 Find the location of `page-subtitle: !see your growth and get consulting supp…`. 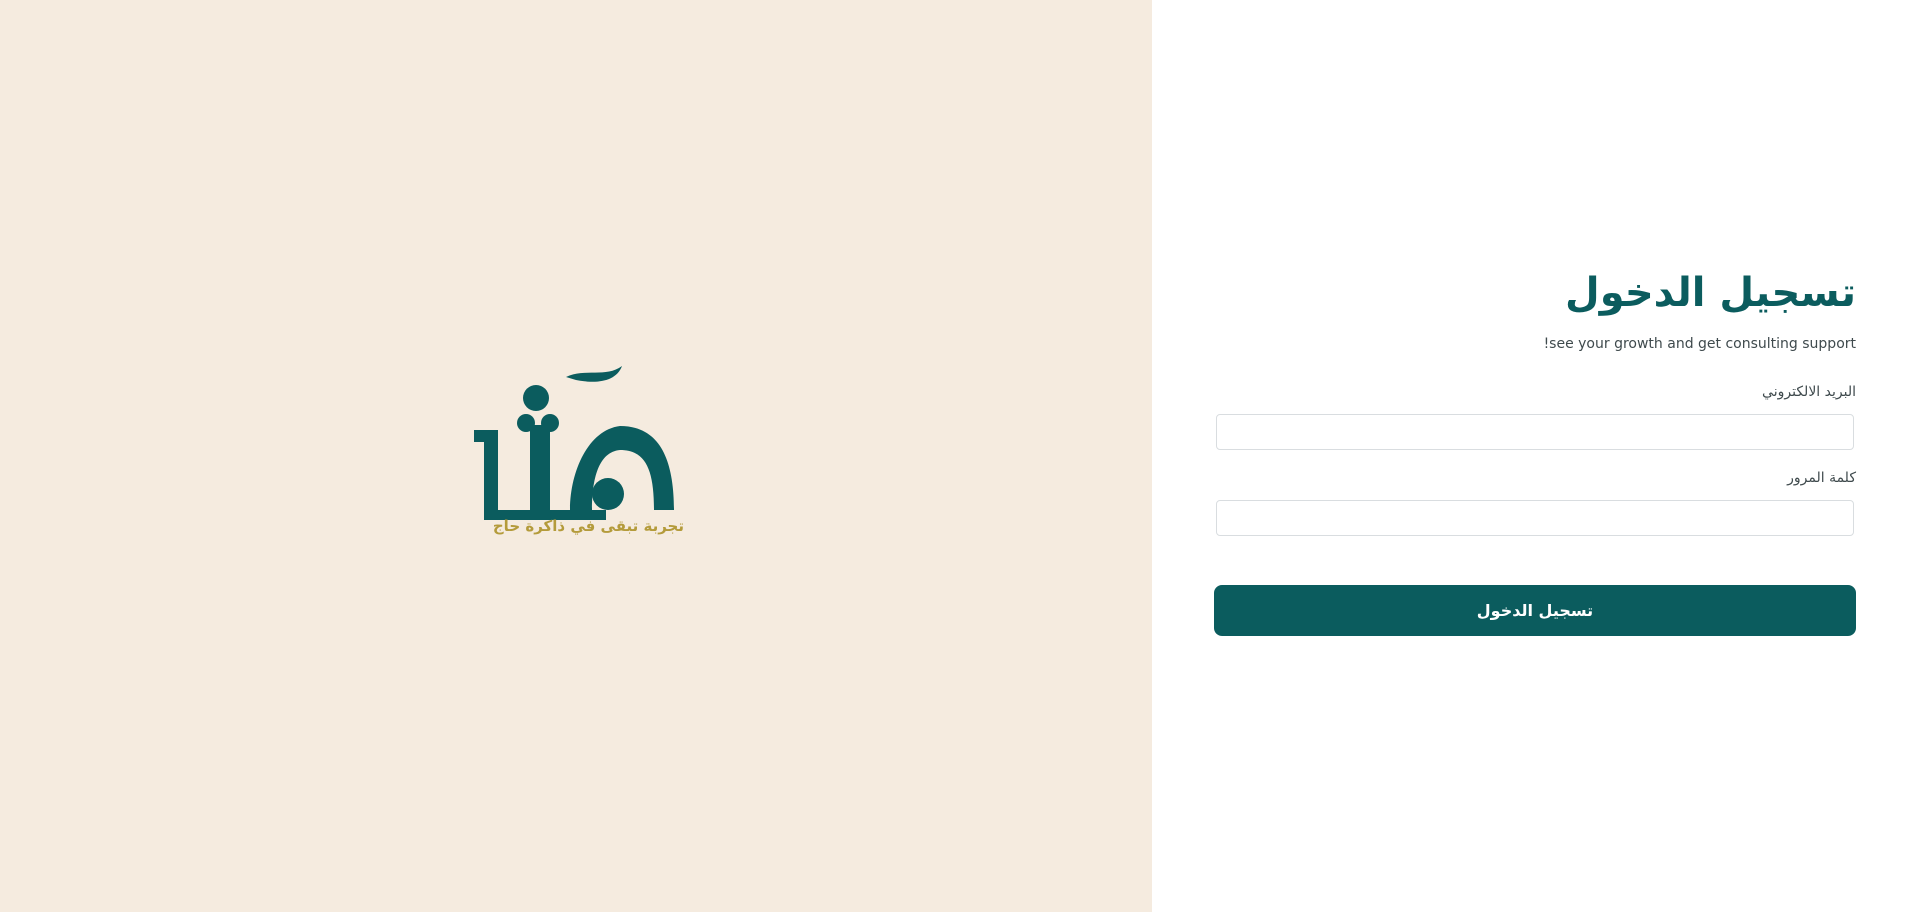

page-subtitle: !see your growth and get consulting supp… is located at coordinates (1699, 344).